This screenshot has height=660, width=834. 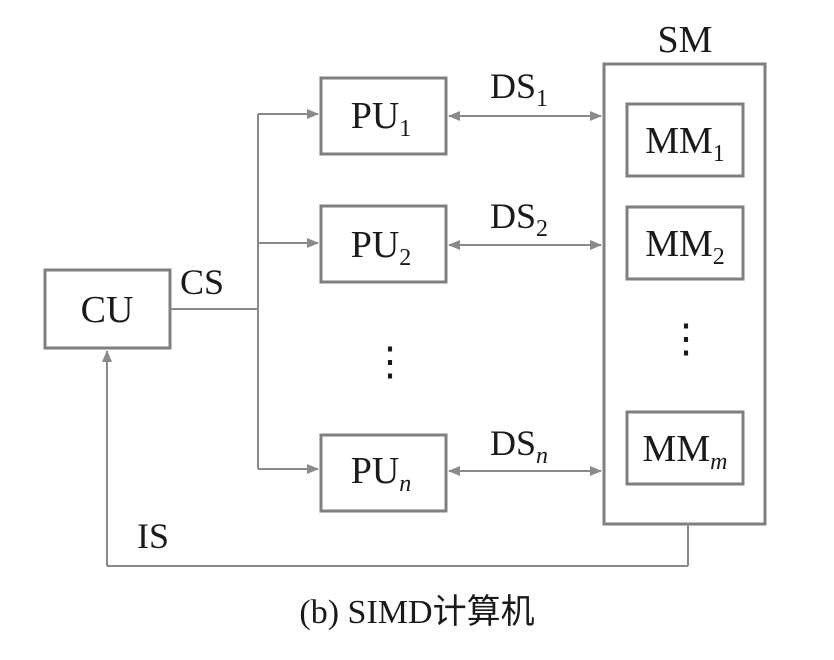 I want to click on pu-ellipsis: ⋮, so click(x=390, y=361).